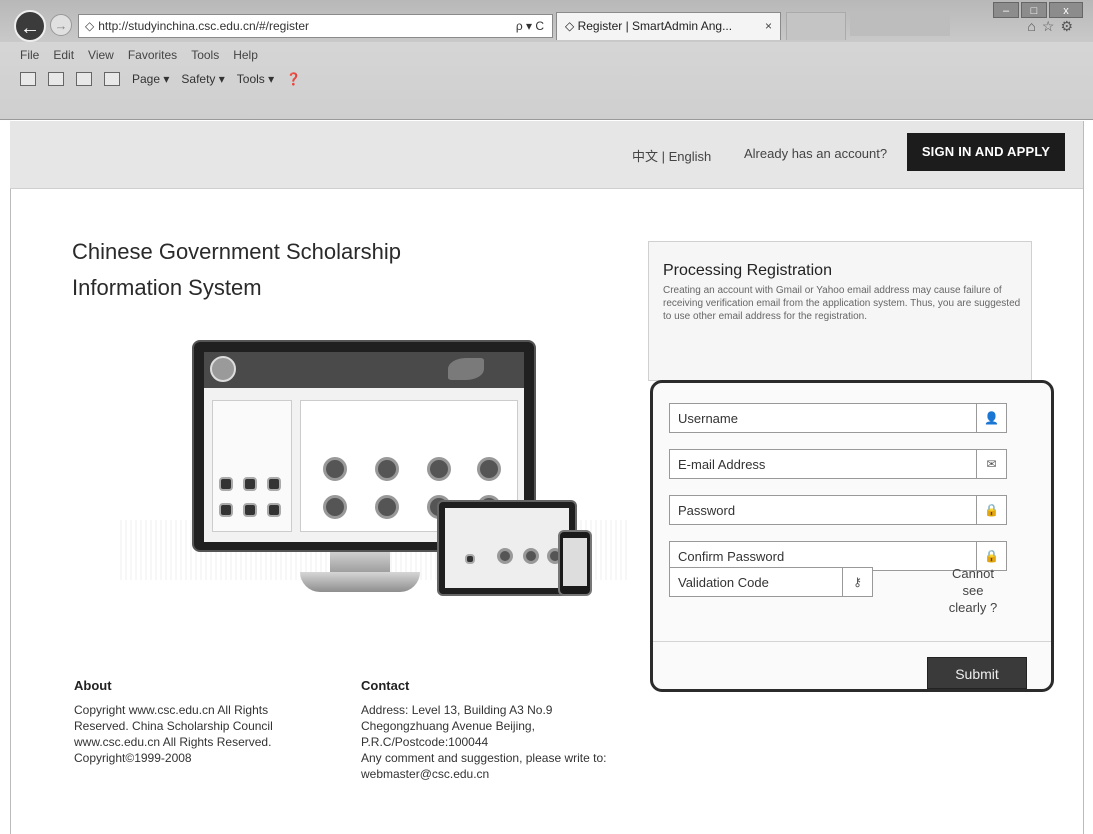 The height and width of the screenshot is (834, 1093). Describe the element at coordinates (28, 79) in the screenshot. I see `home-cmd-icon` at that location.